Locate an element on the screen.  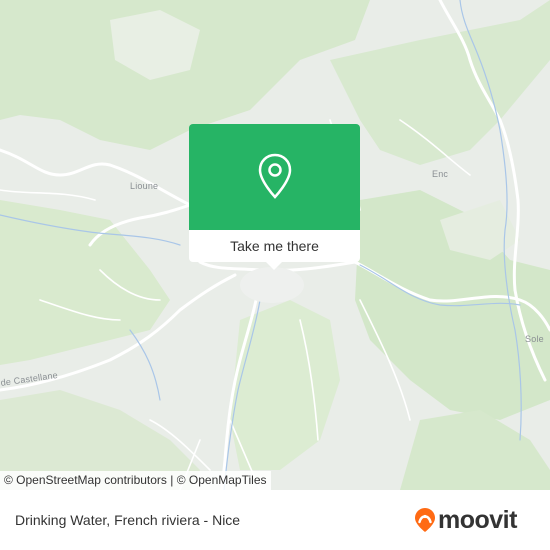
location-popup: Take me there is located at coordinates (274, 197).